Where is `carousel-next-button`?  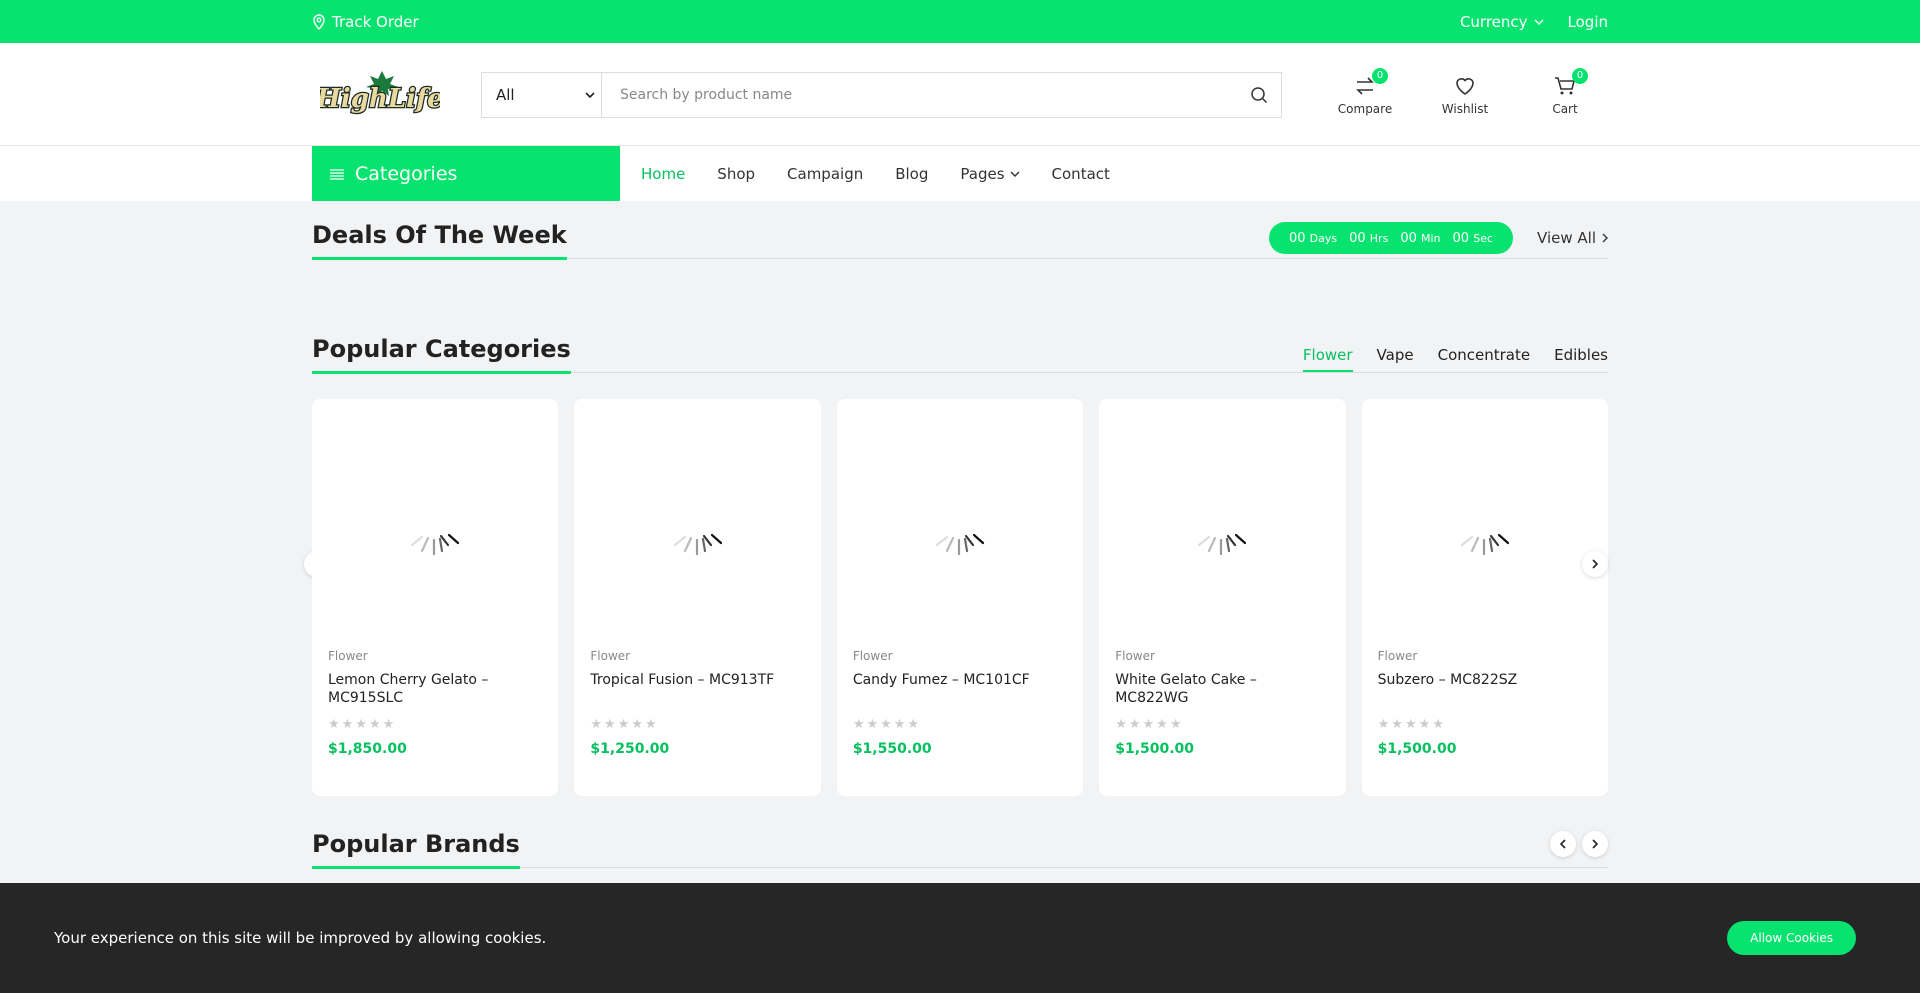 carousel-next-button is located at coordinates (1595, 564).